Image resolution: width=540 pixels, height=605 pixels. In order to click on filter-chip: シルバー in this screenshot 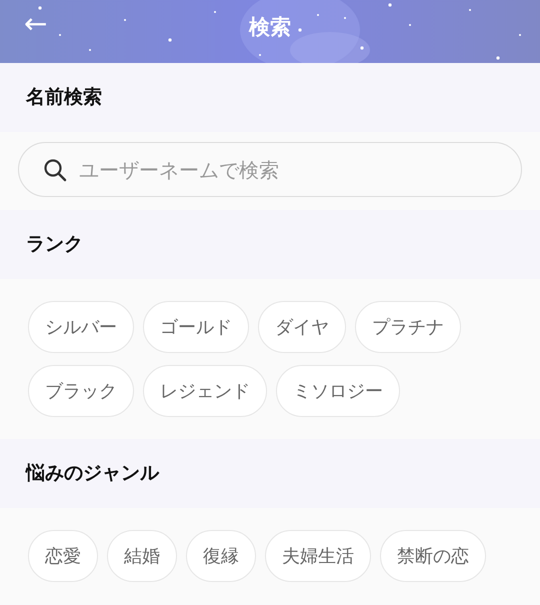, I will do `click(81, 327)`.